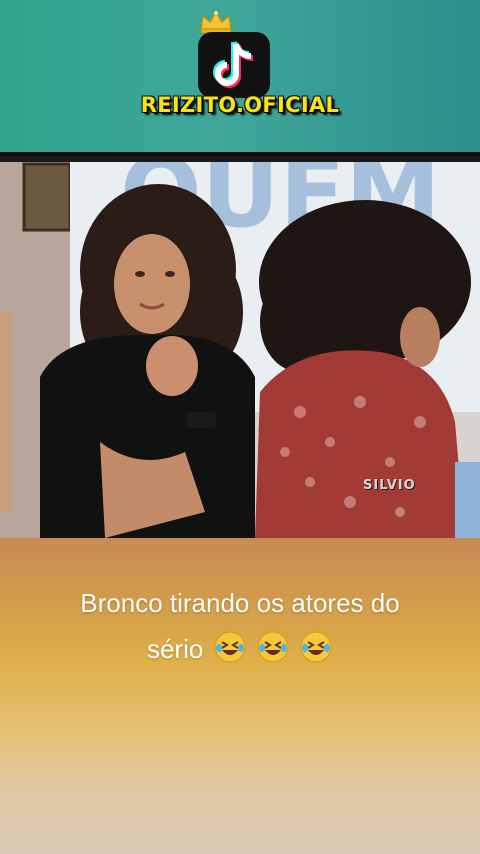  What do you see at coordinates (240, 603) in the screenshot?
I see `caption-line-1: Bronco tirando os atores do` at bounding box center [240, 603].